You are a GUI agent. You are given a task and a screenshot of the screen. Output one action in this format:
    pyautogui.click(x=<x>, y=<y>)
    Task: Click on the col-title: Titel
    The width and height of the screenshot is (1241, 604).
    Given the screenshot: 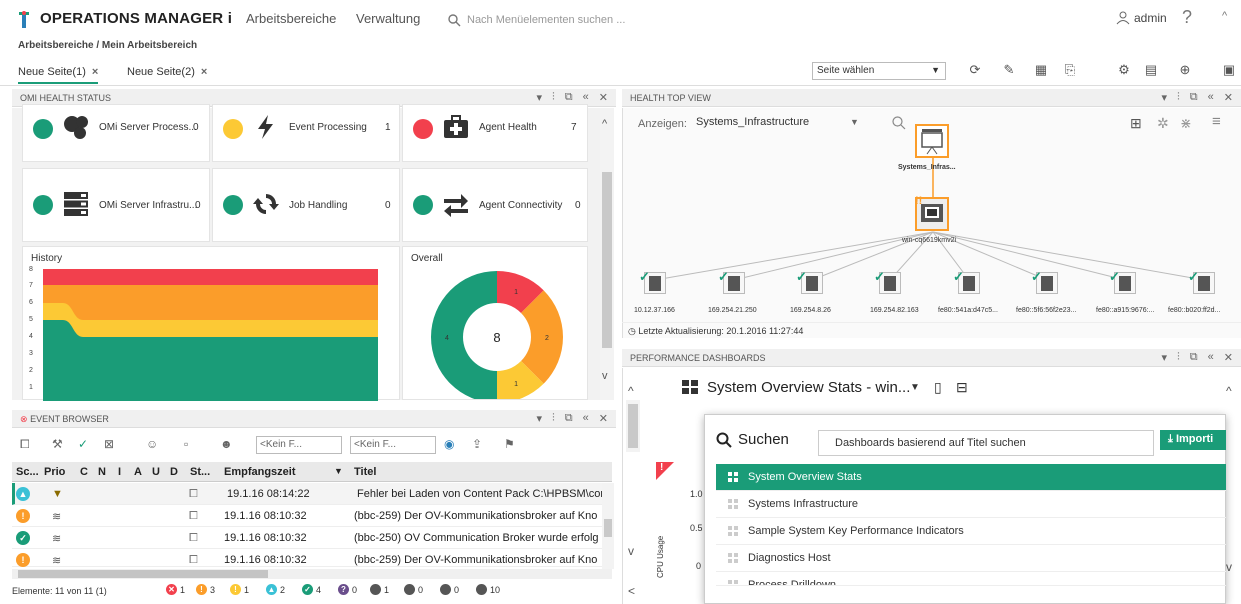 What is the action you would take?
    pyautogui.click(x=365, y=472)
    